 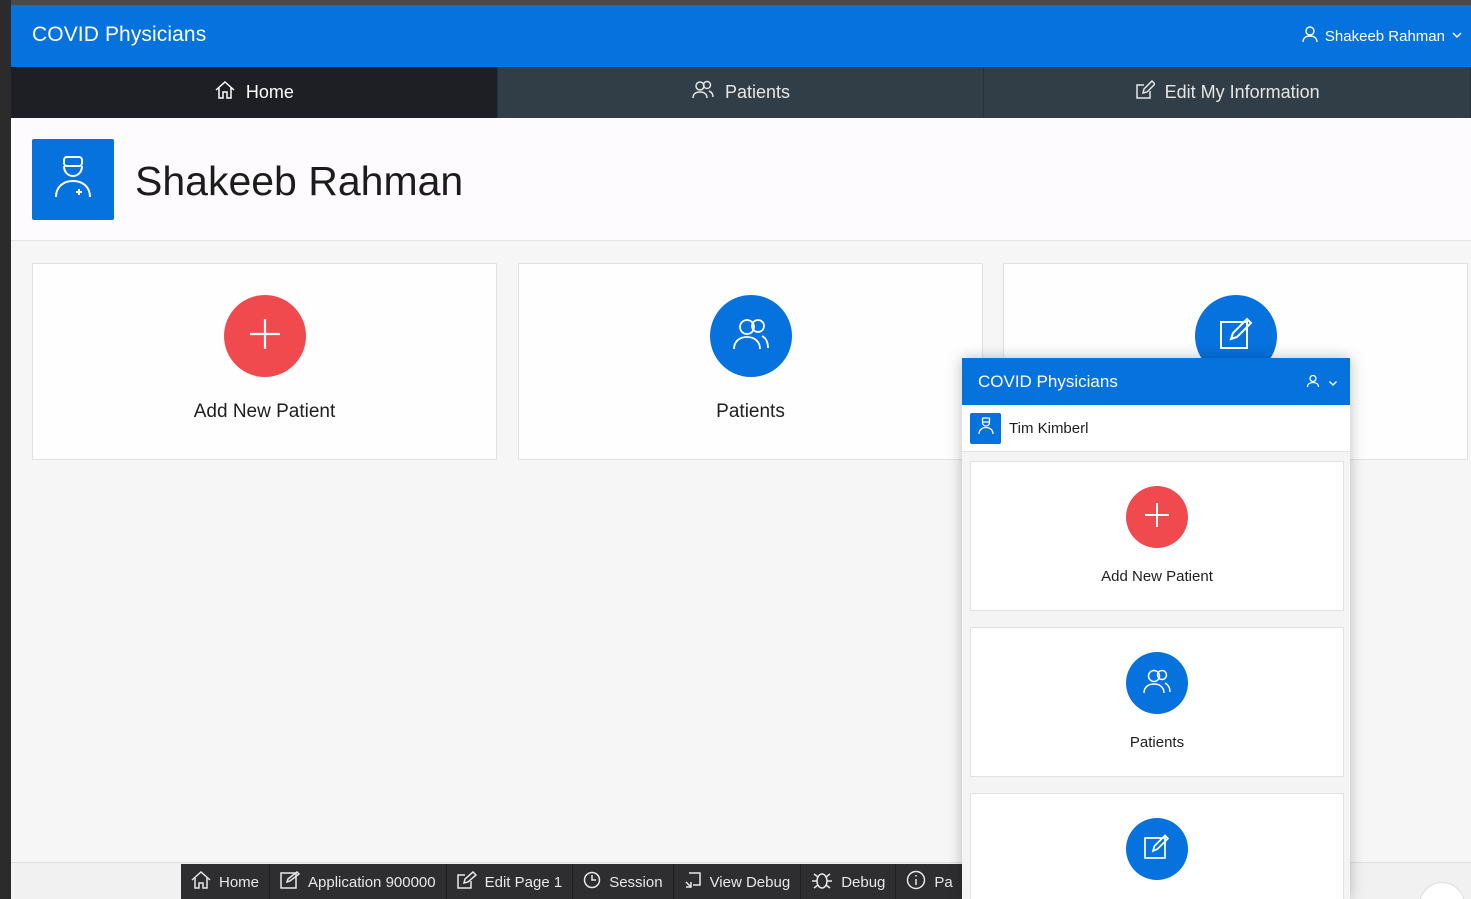 I want to click on devbar-label: Pa, so click(x=943, y=882).